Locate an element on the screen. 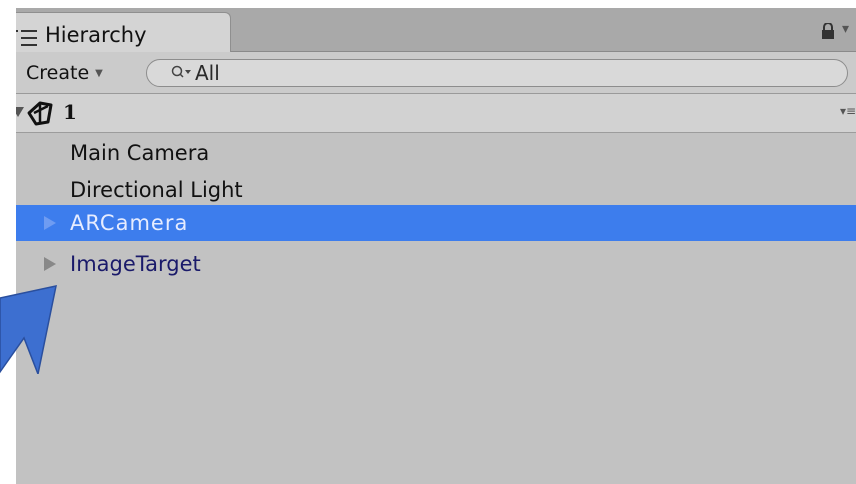 Image resolution: width=856 pixels, height=484 pixels. search-icon is located at coordinates (181, 71).